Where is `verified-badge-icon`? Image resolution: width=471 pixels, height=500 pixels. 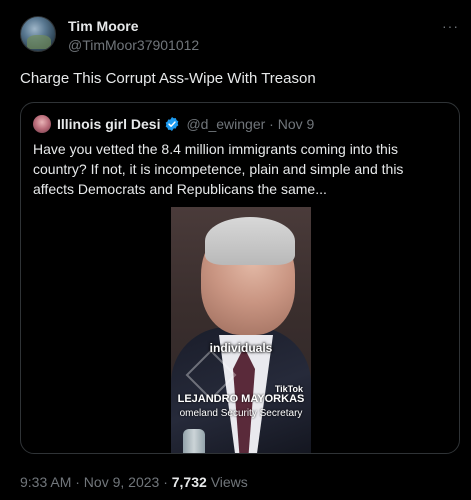 verified-badge-icon is located at coordinates (172, 124).